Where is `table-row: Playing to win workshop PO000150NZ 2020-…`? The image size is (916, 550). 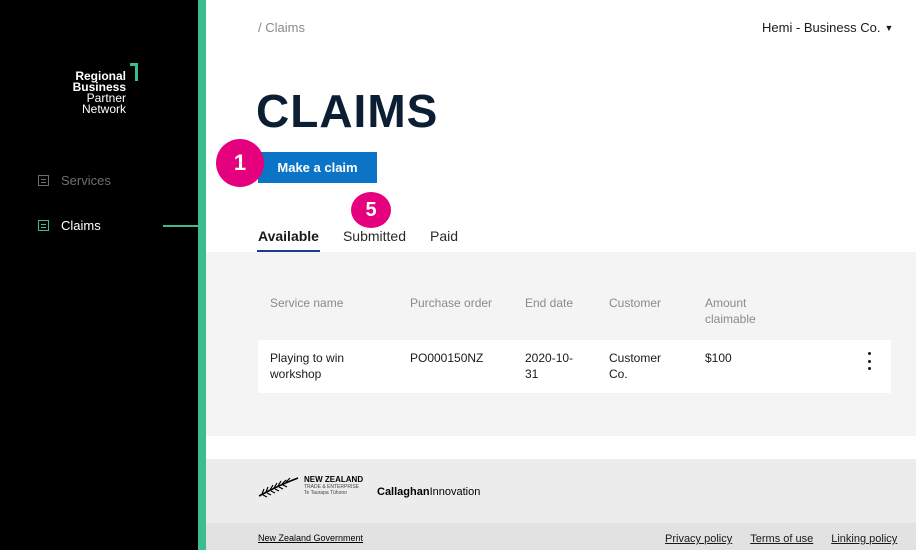 table-row: Playing to win workshop PO000150NZ 2020-… is located at coordinates (574, 366).